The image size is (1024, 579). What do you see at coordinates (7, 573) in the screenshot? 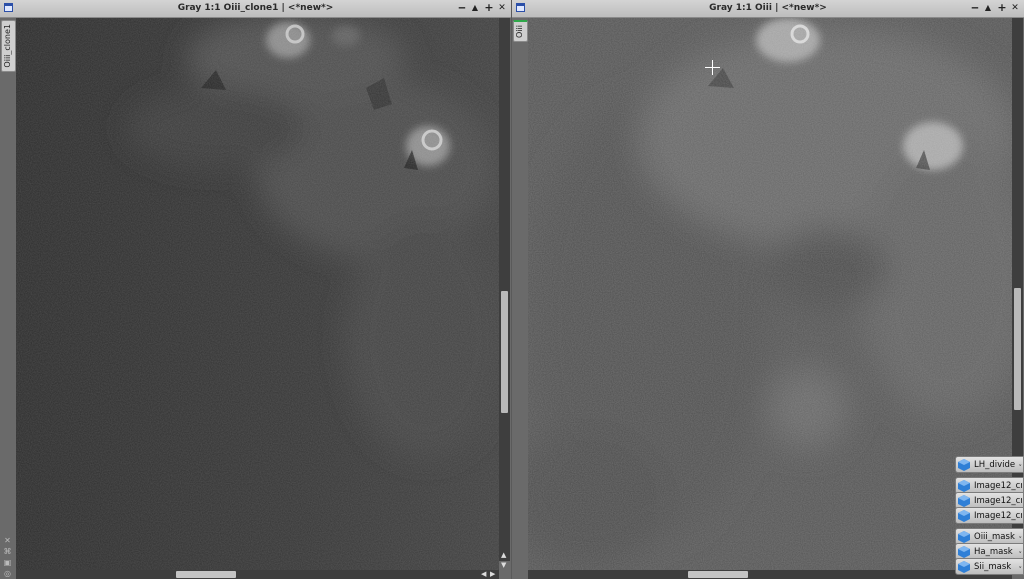
I see `identity-icon: ◎` at bounding box center [7, 573].